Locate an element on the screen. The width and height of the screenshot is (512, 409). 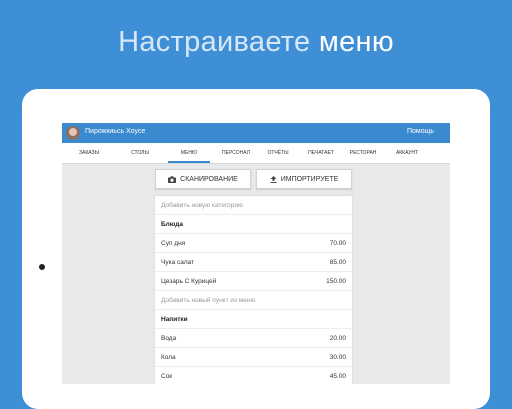
item-price: 20.00 is located at coordinates (337, 338).